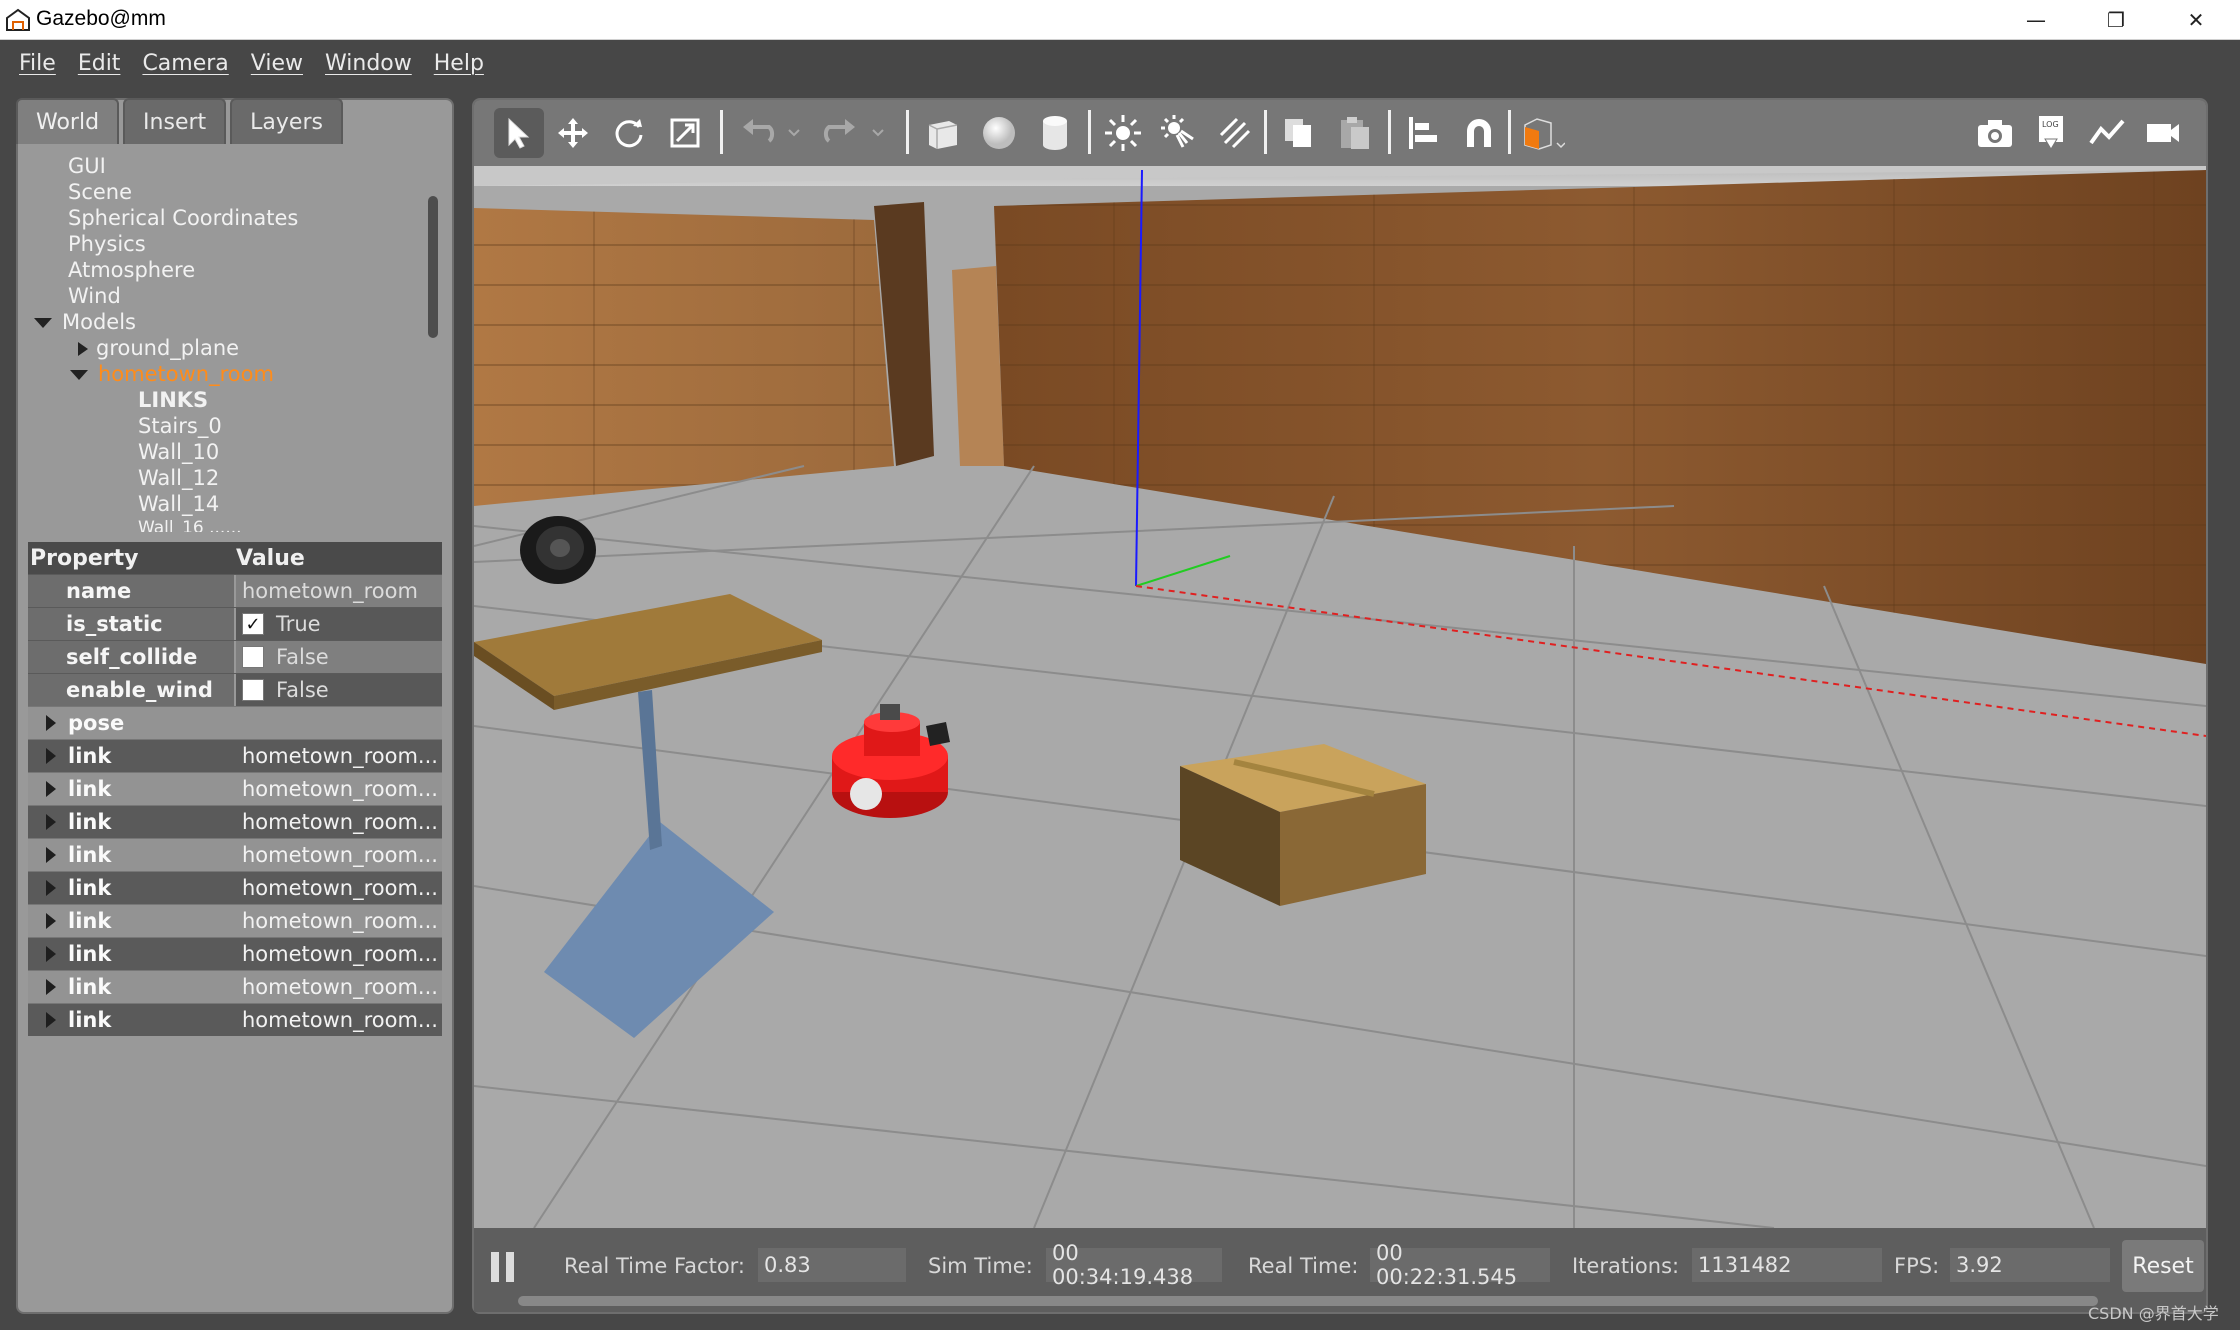 This screenshot has width=2240, height=1330. I want to click on tree-item-spherical-coordinates: Spherical Coordinates, so click(183, 218).